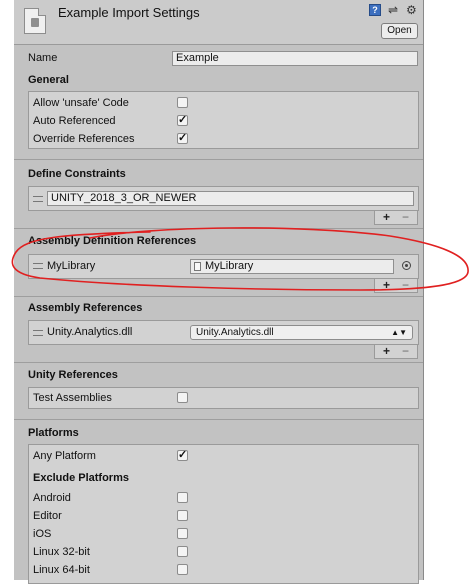  What do you see at coordinates (182, 120) in the screenshot?
I see `auto-referenced-checkbox: ✓` at bounding box center [182, 120].